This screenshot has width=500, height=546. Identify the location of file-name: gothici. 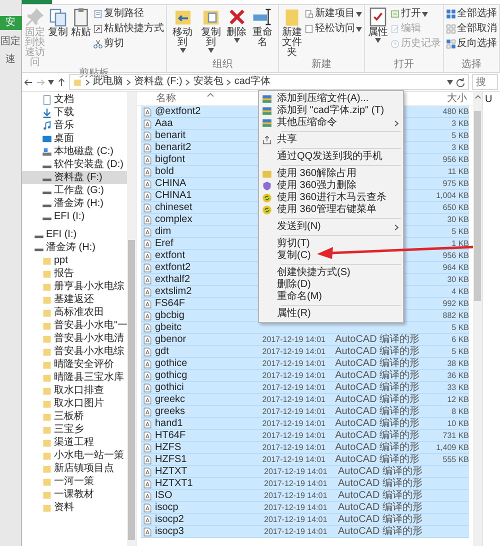
(170, 388).